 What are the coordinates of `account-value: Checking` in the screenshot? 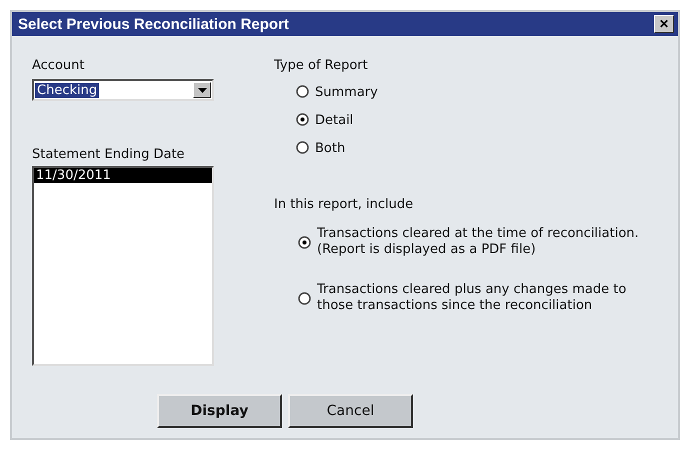 It's located at (67, 90).